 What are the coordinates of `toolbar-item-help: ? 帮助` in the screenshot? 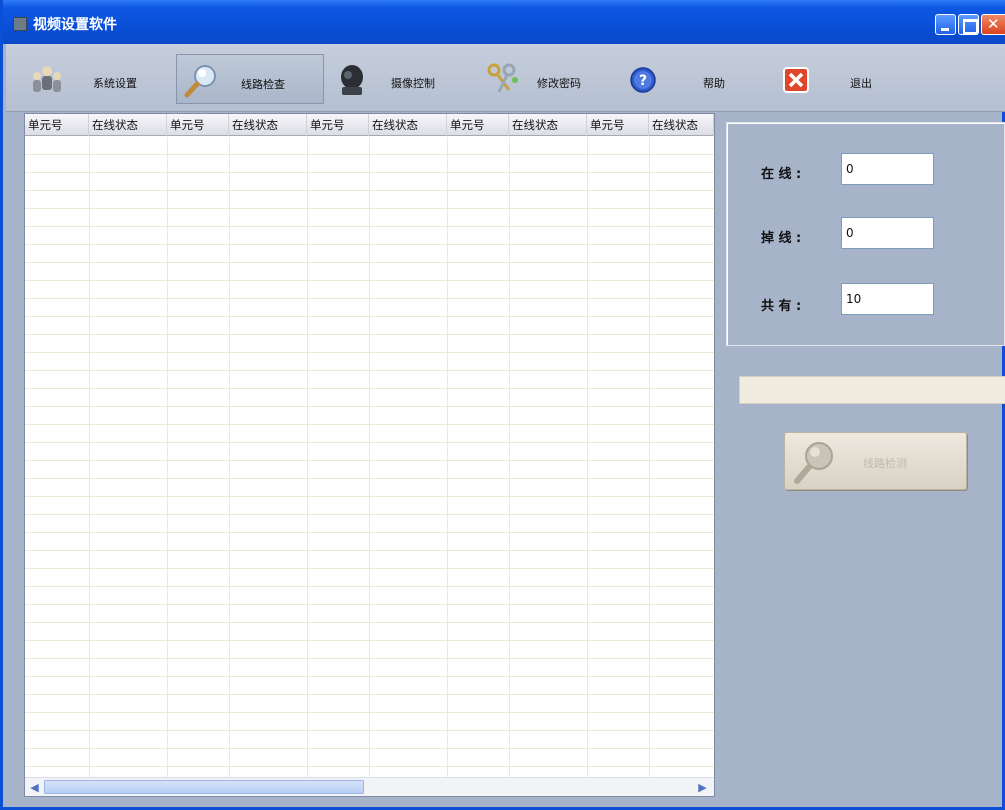 It's located at (691, 79).